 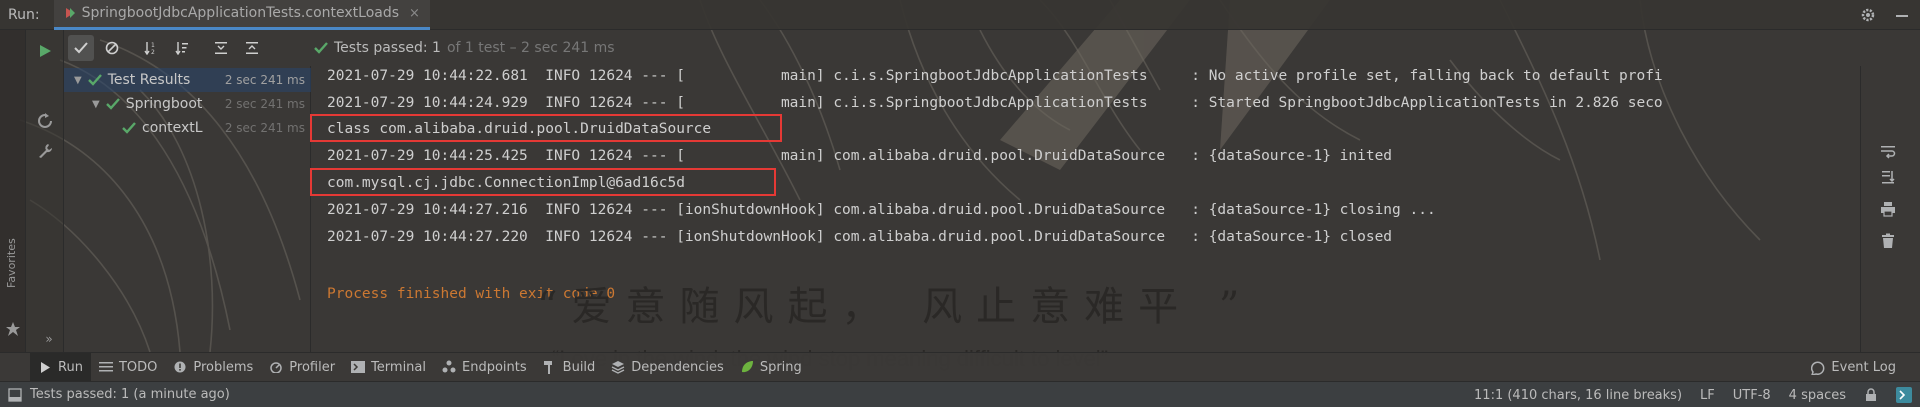 I want to click on cancel-circle-icon, so click(x=112, y=48).